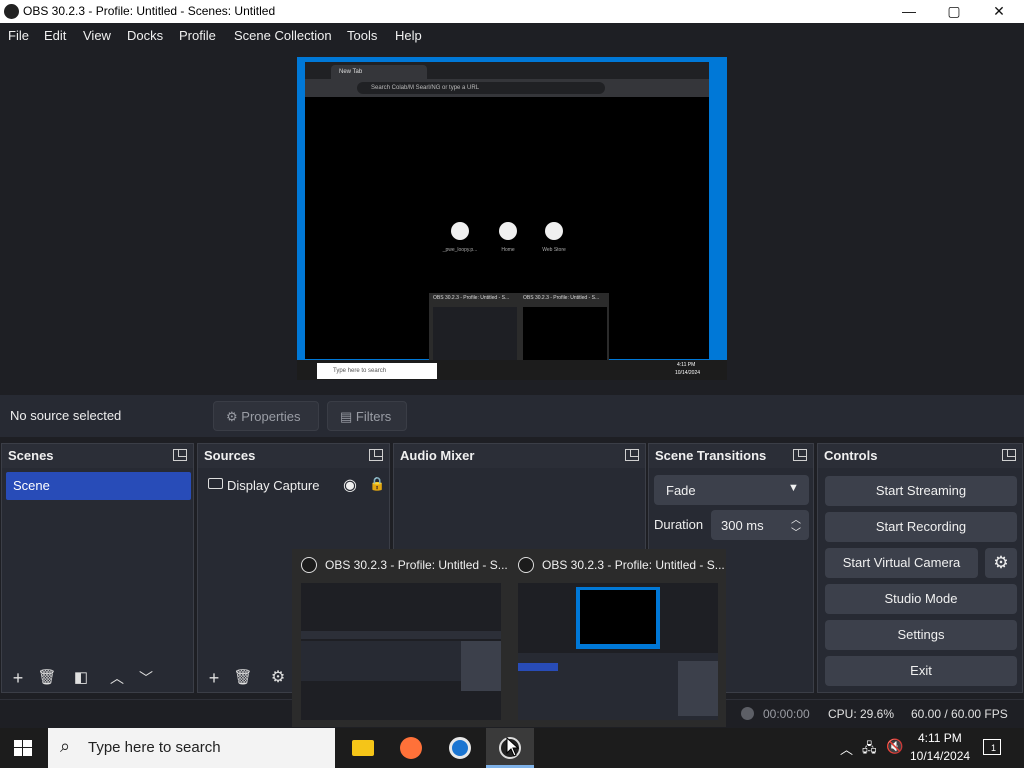 The width and height of the screenshot is (1024, 768). I want to click on taskbar-time: 4:11 PM, so click(940, 738).